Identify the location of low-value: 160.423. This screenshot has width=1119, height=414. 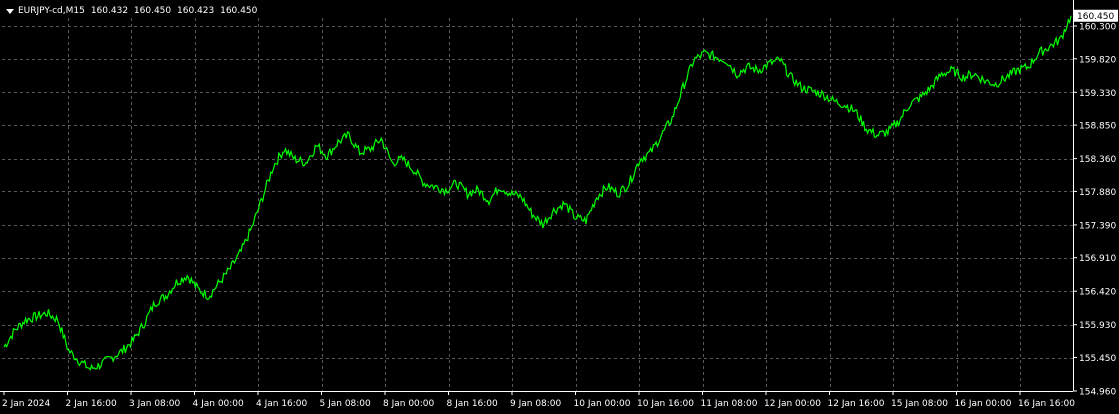
(196, 11).